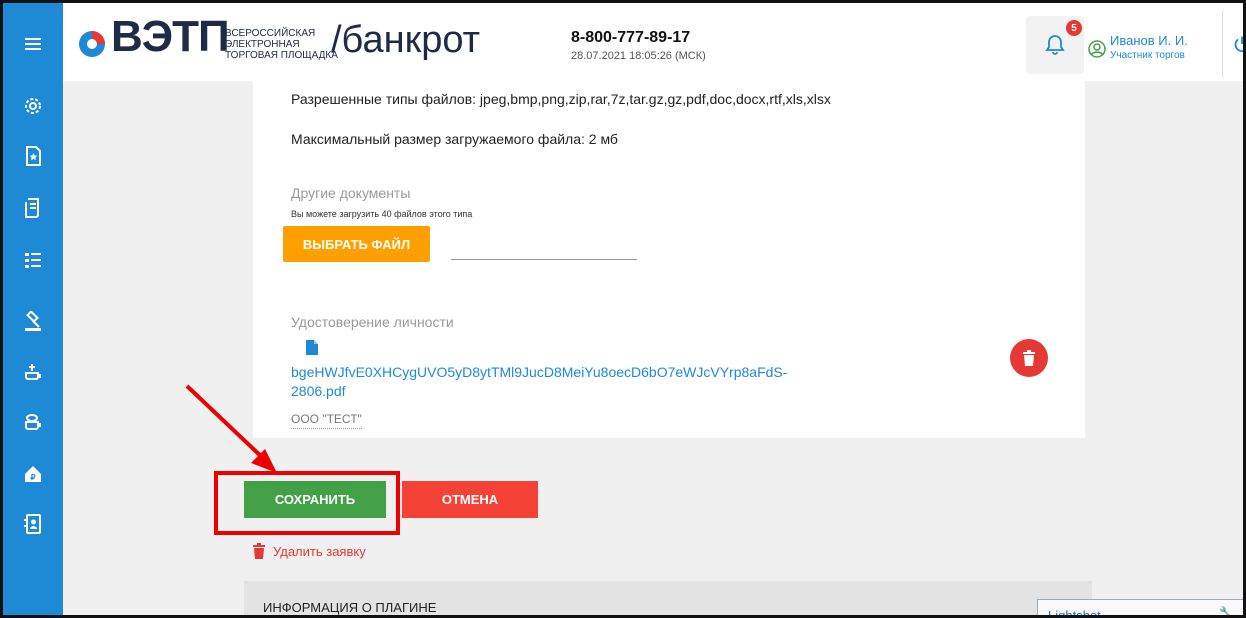 The width and height of the screenshot is (1246, 618). I want to click on auction-icon, so click(33, 322).